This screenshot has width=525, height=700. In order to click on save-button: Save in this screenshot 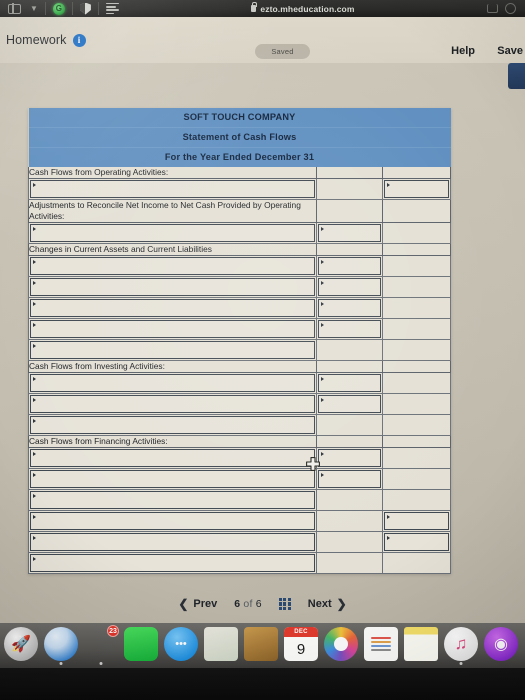, I will do `click(510, 51)`.